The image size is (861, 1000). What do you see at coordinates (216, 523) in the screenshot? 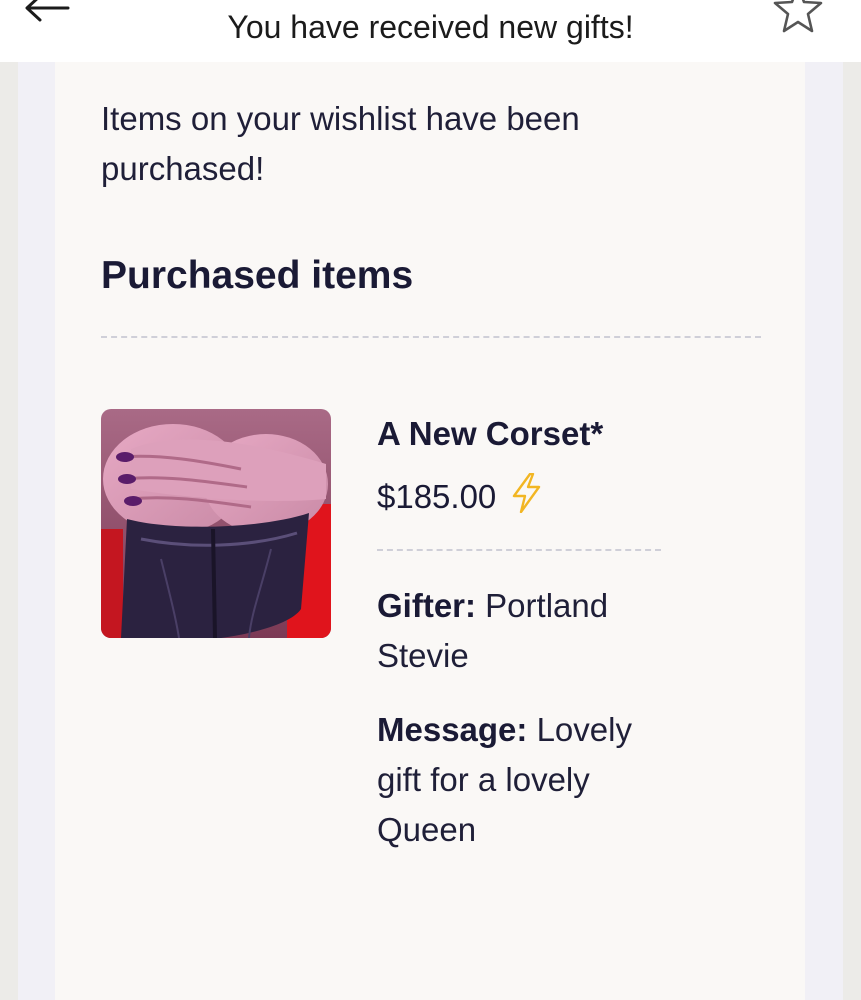
I see `item-image` at bounding box center [216, 523].